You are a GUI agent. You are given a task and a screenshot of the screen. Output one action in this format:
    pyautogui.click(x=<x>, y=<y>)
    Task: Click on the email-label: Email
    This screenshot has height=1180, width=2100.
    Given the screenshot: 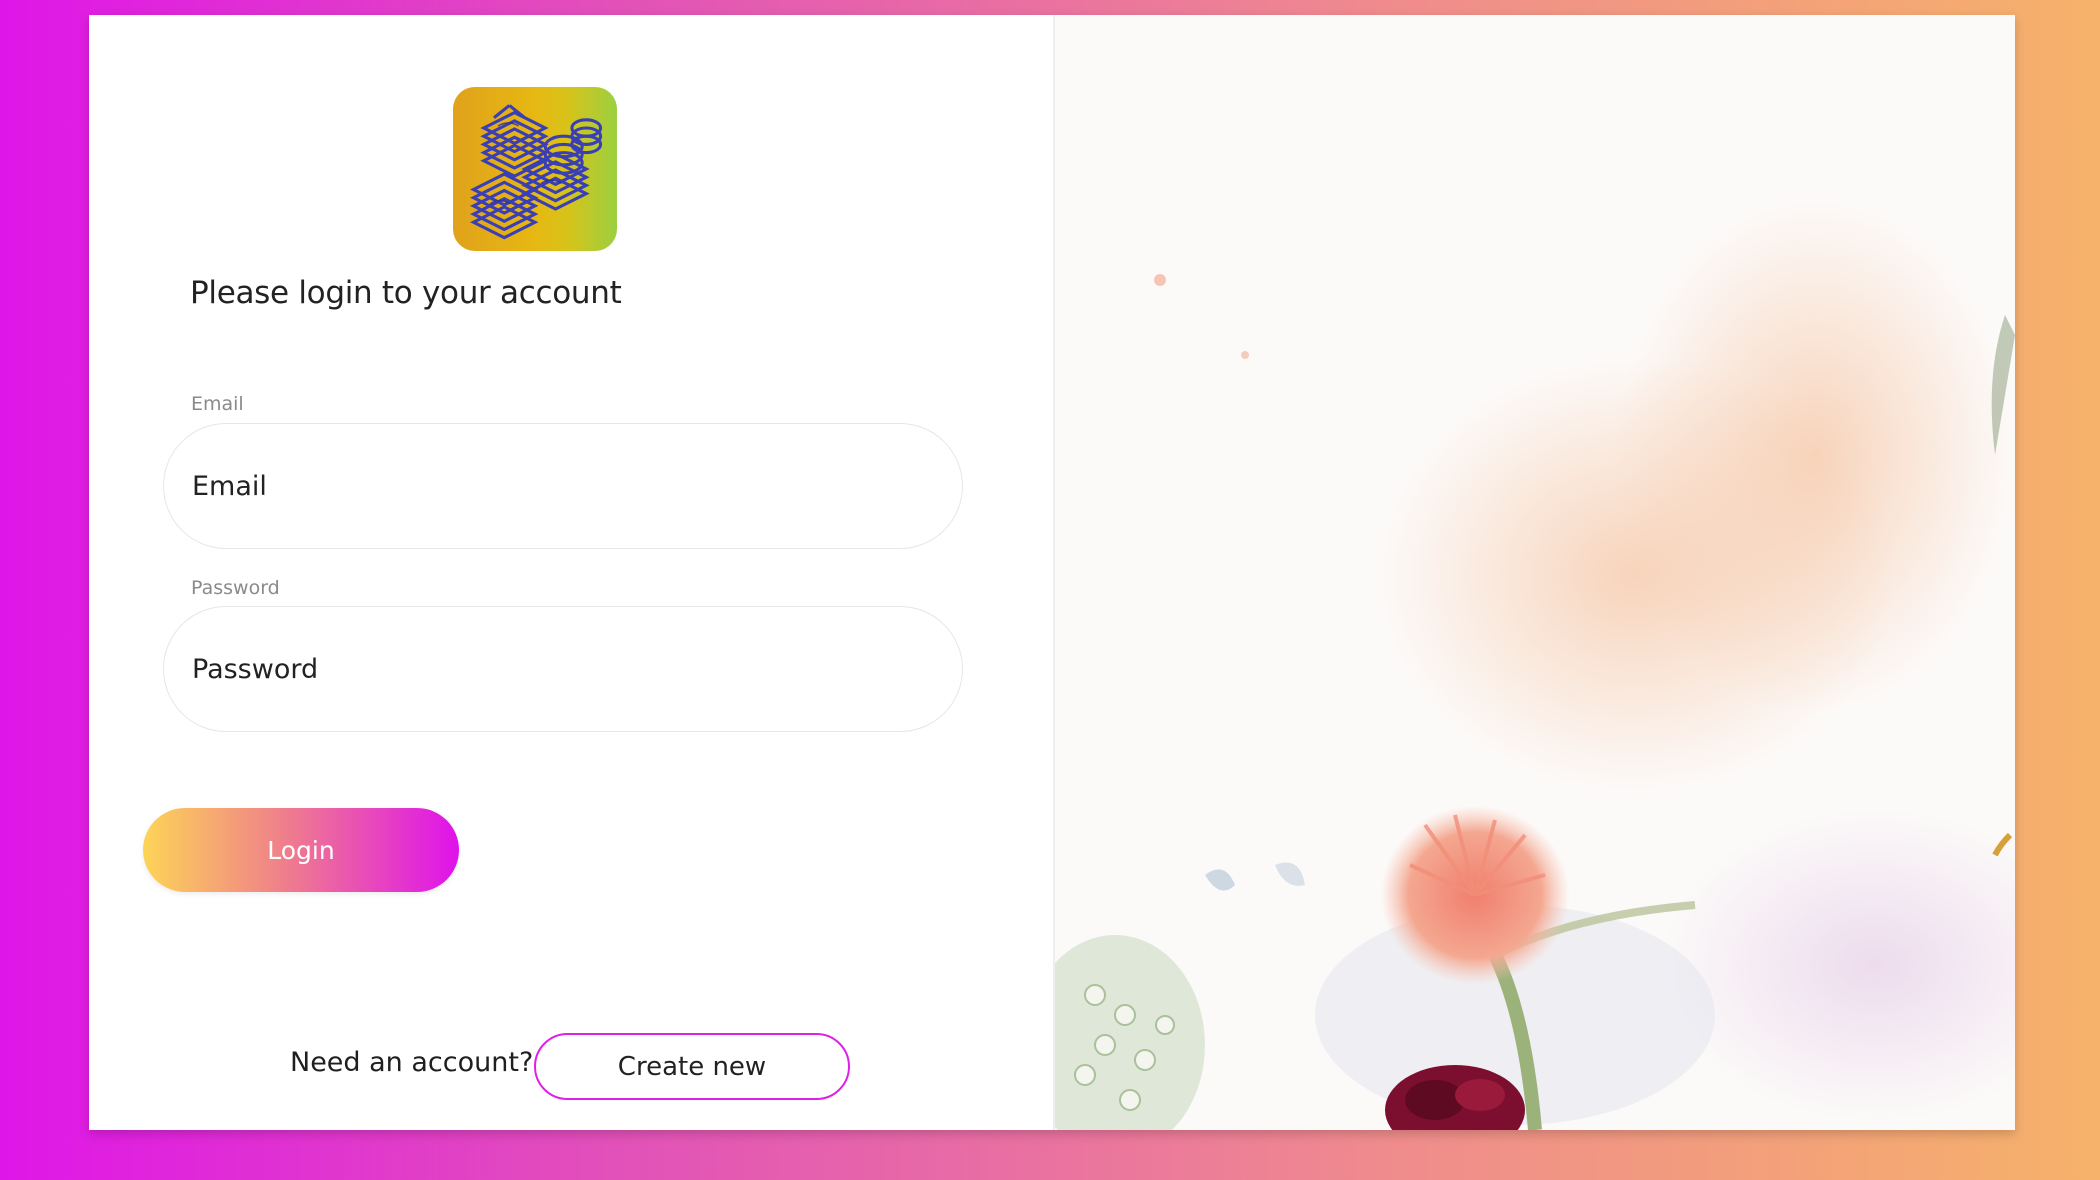 What is the action you would take?
    pyautogui.click(x=217, y=404)
    